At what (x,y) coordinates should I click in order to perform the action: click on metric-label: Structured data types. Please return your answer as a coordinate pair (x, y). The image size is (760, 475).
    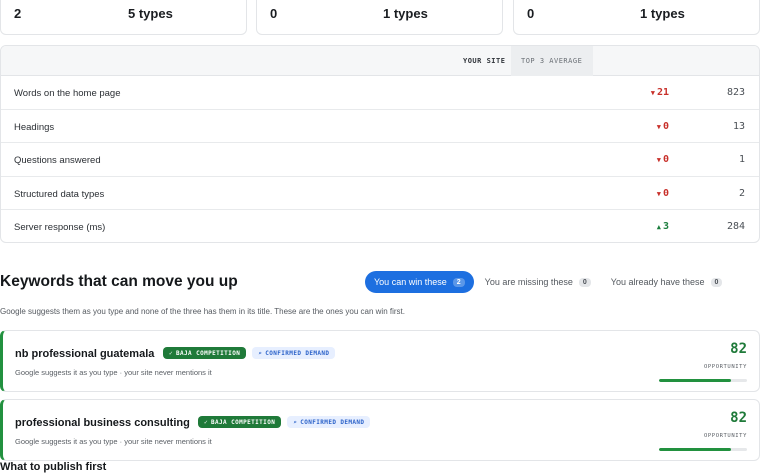
    Looking at the image, I should click on (59, 194).